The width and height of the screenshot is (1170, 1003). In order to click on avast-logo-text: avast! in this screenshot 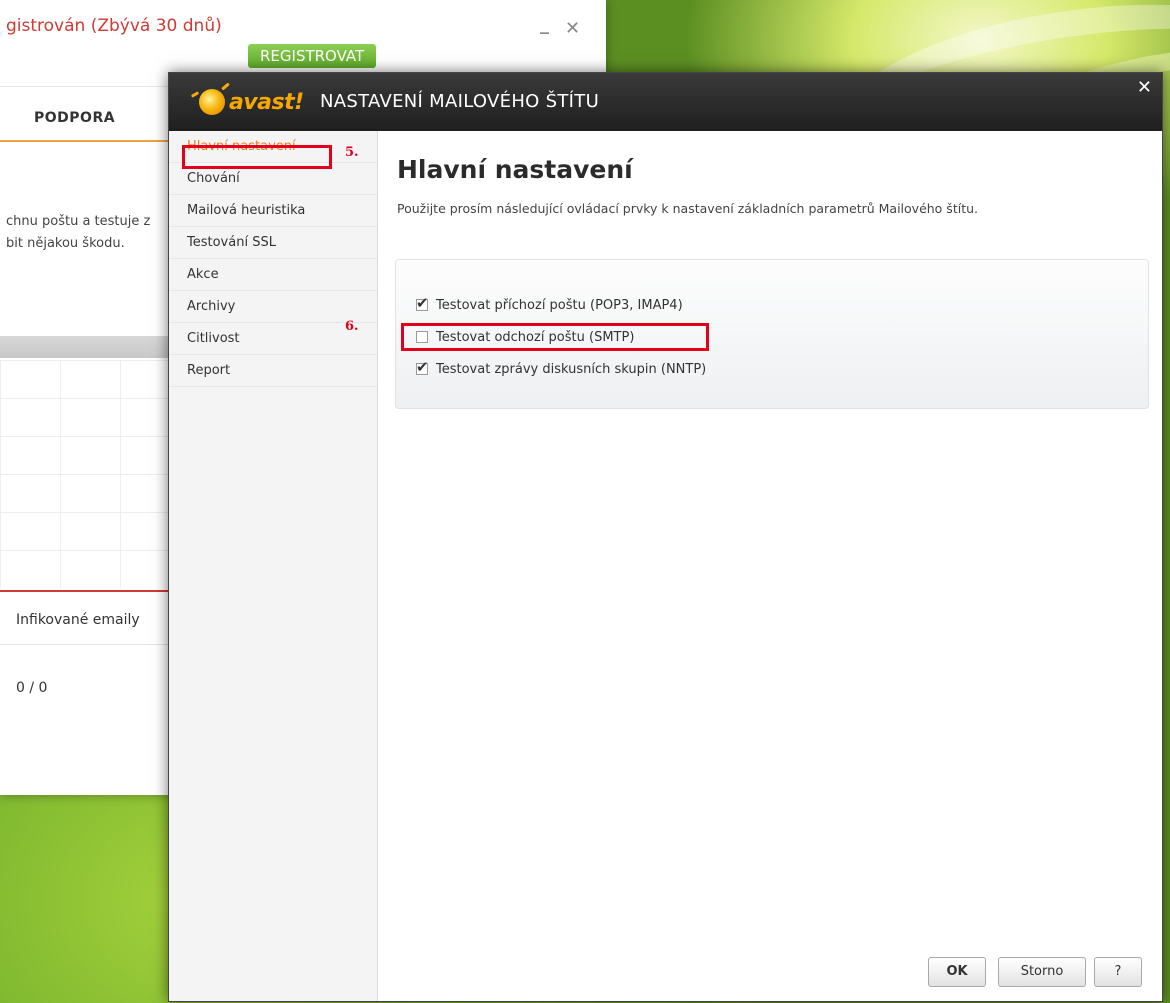, I will do `click(266, 102)`.